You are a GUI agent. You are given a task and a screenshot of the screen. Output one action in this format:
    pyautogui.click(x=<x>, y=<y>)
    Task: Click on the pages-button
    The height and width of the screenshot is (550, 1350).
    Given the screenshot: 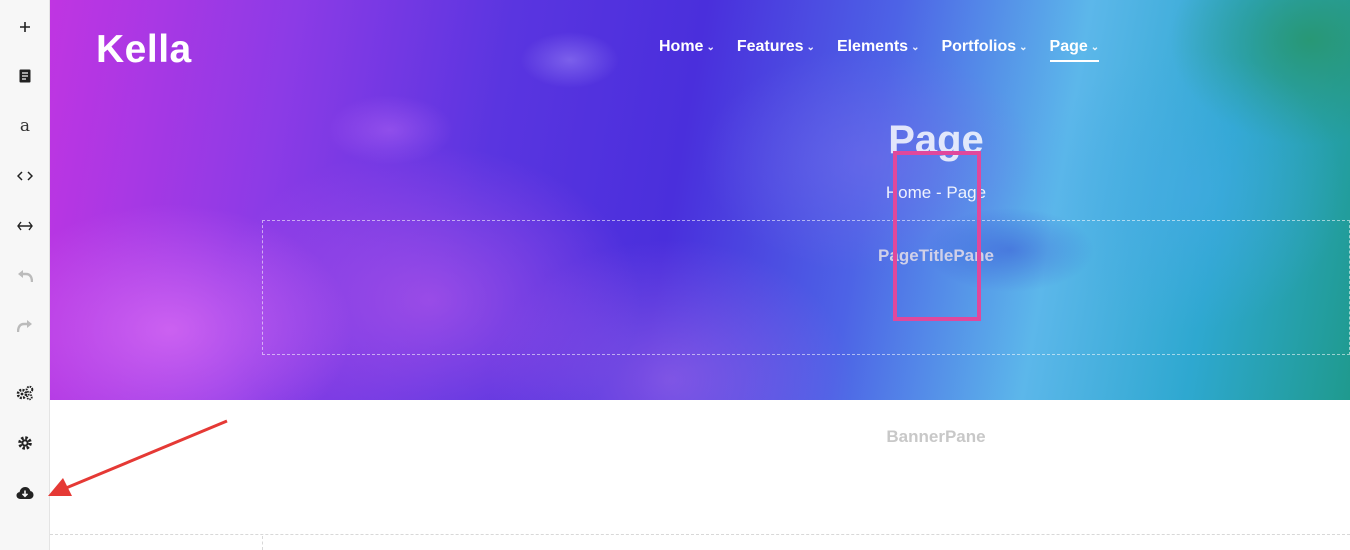 What is the action you would take?
    pyautogui.click(x=25, y=76)
    